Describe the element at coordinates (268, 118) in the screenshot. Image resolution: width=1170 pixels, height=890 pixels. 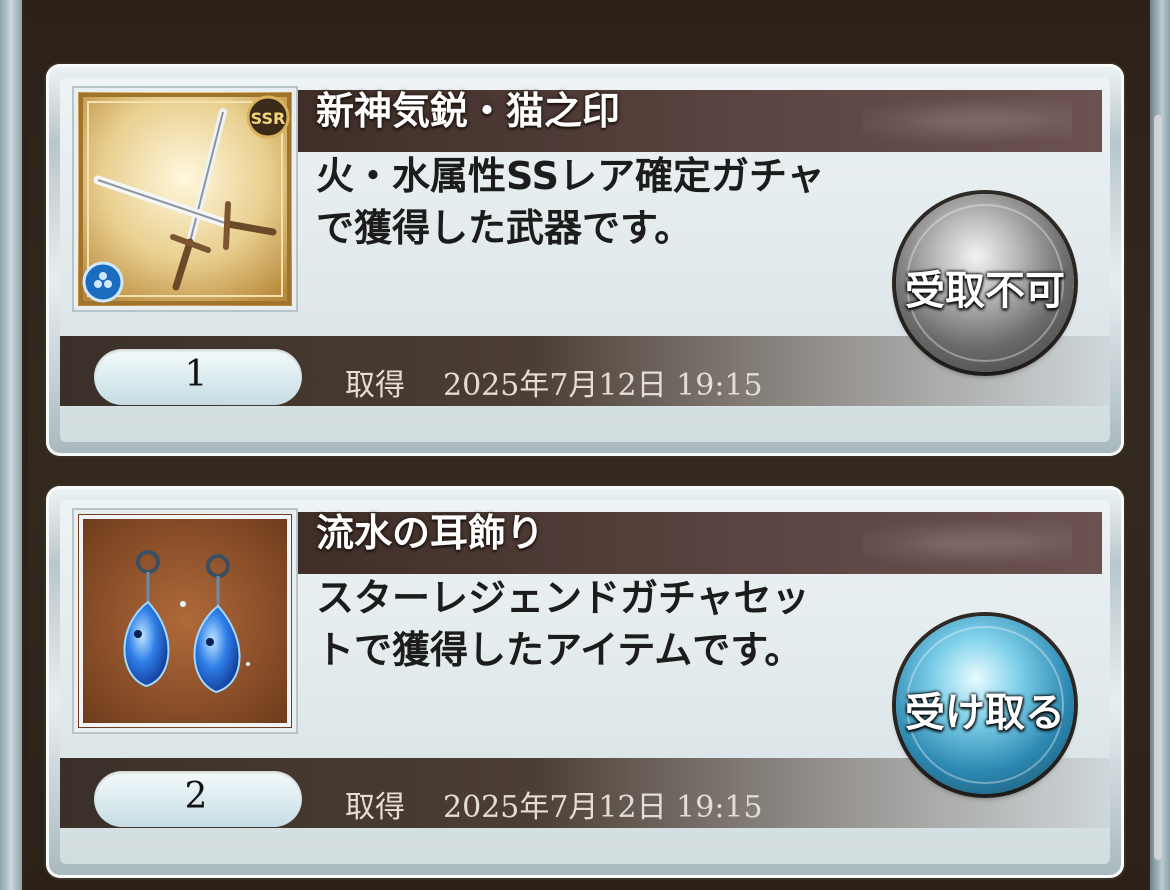
I see `svg-text: SSR` at that location.